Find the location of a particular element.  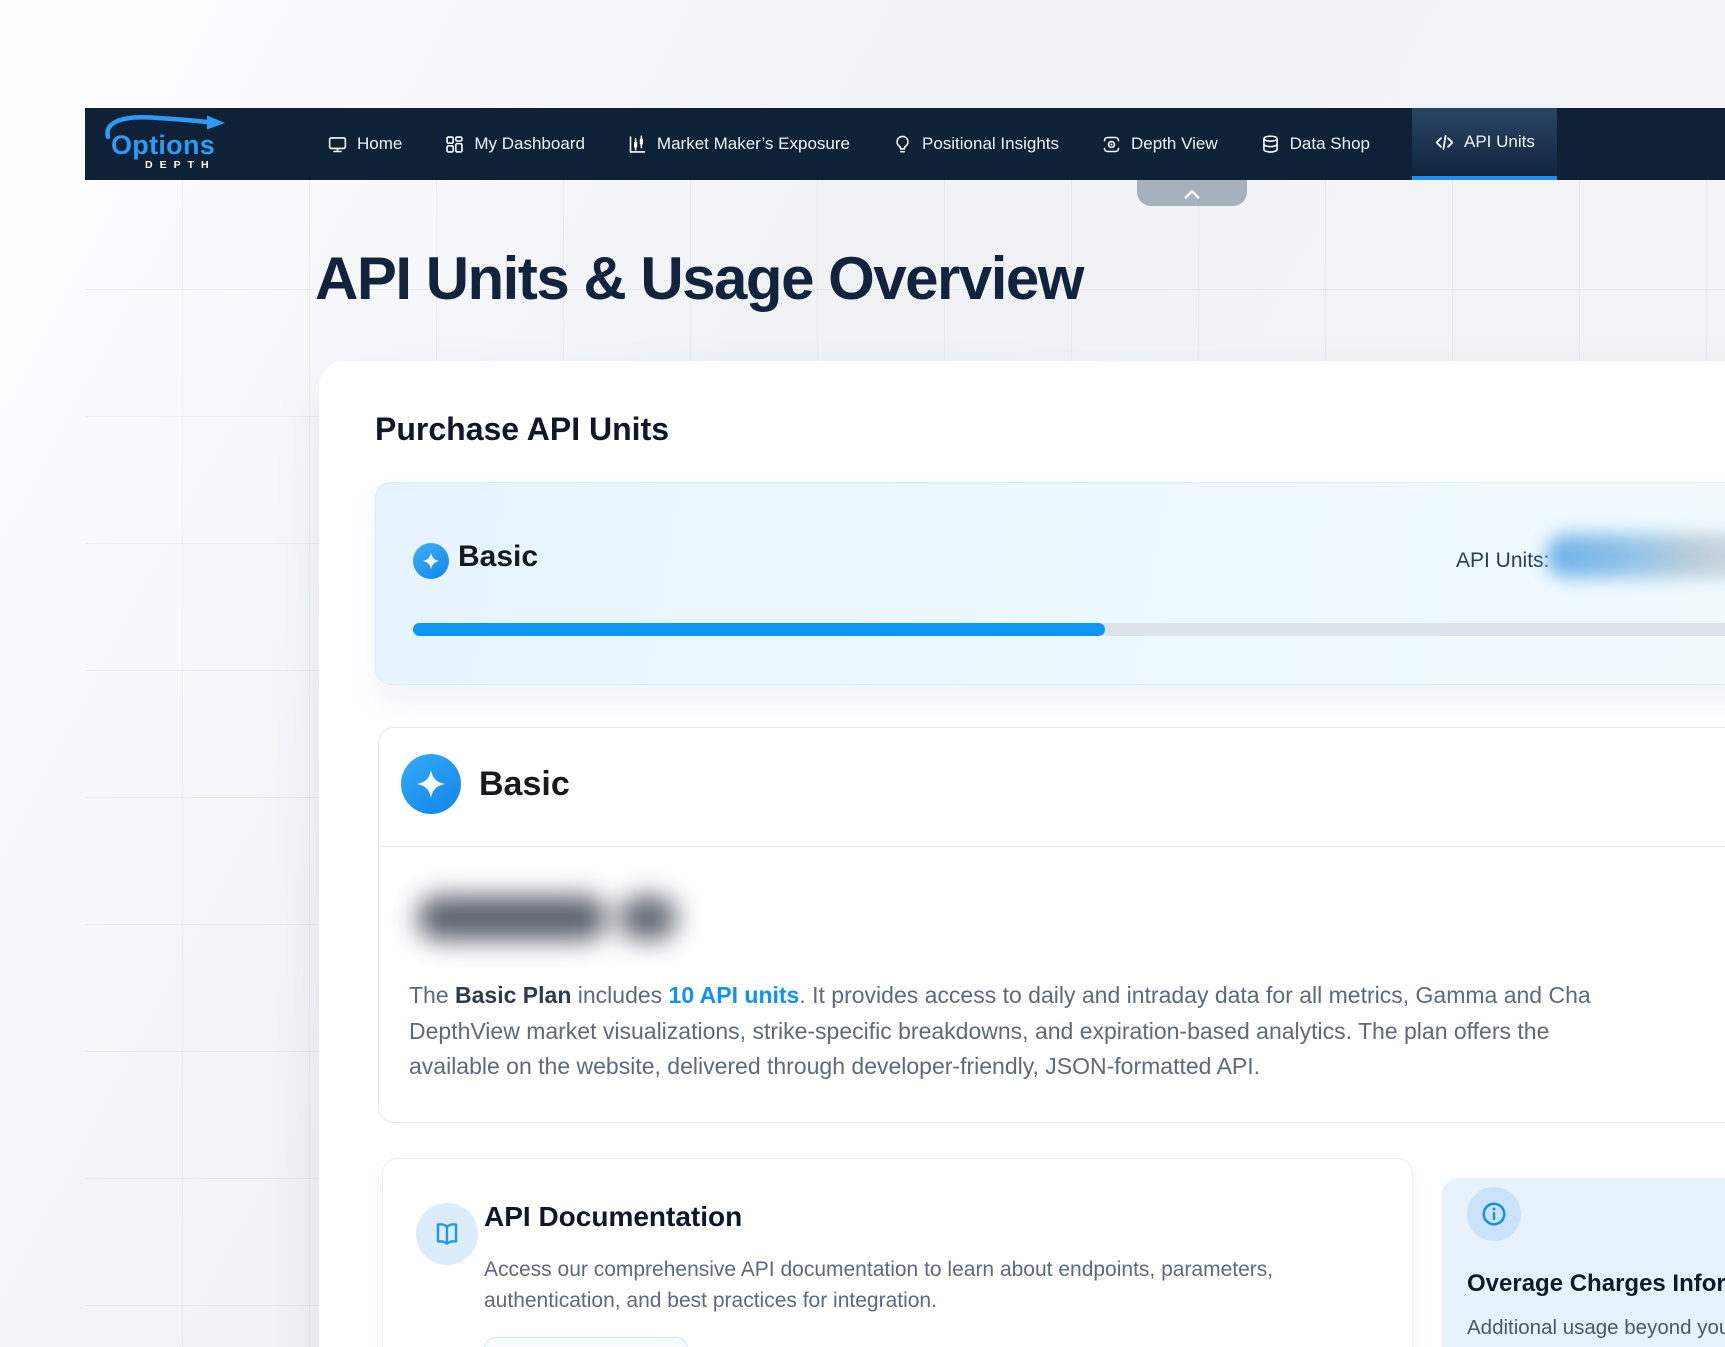

plan-icon is located at coordinates (431, 784).